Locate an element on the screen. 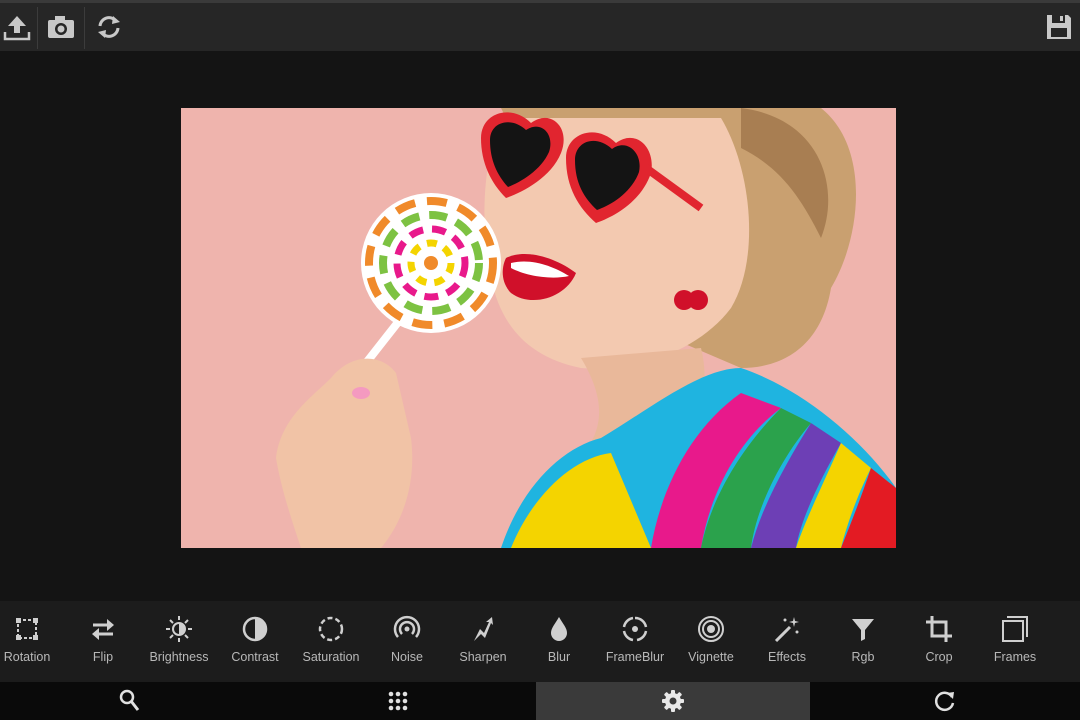  flip-icon is located at coordinates (103, 629).